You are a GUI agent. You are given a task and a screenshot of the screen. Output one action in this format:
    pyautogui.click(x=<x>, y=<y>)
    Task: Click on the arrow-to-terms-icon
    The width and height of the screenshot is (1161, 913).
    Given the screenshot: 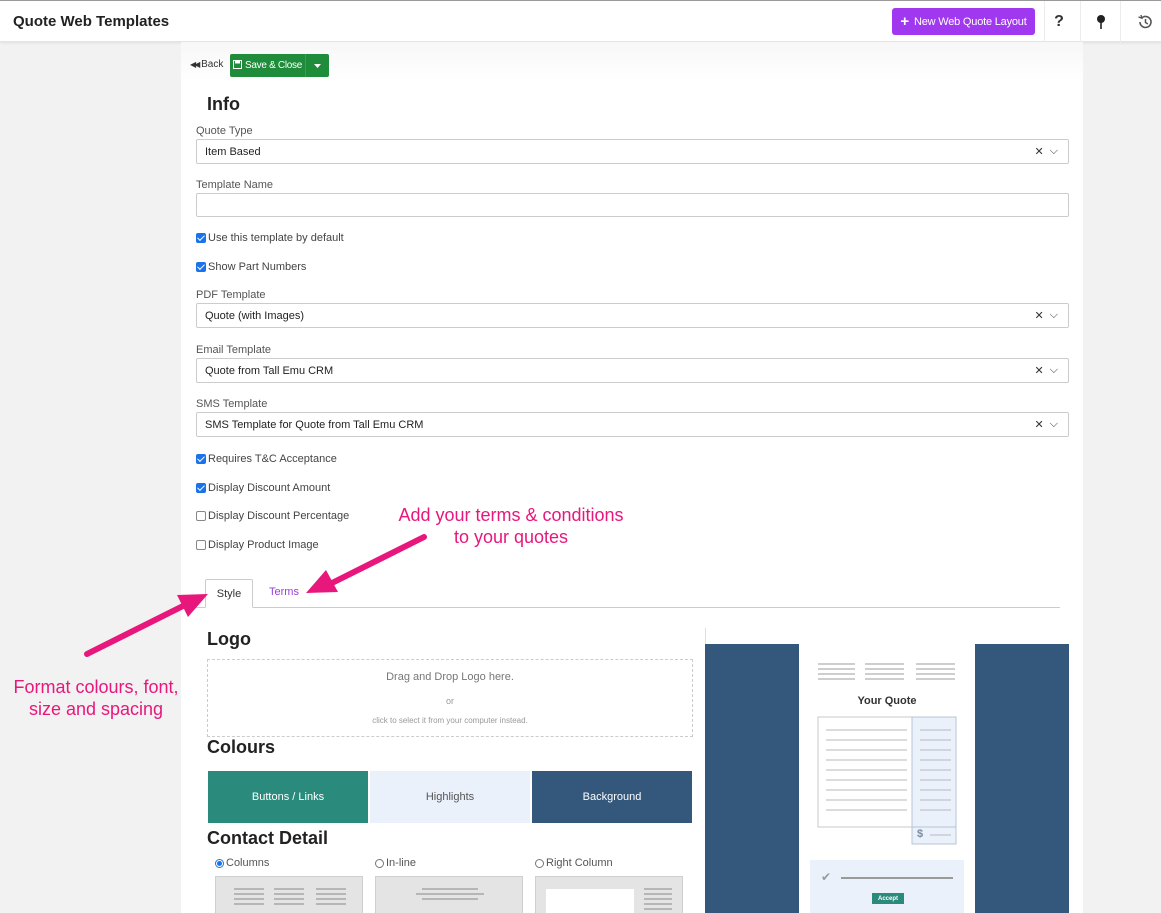 What is the action you would take?
    pyautogui.click(x=366, y=563)
    